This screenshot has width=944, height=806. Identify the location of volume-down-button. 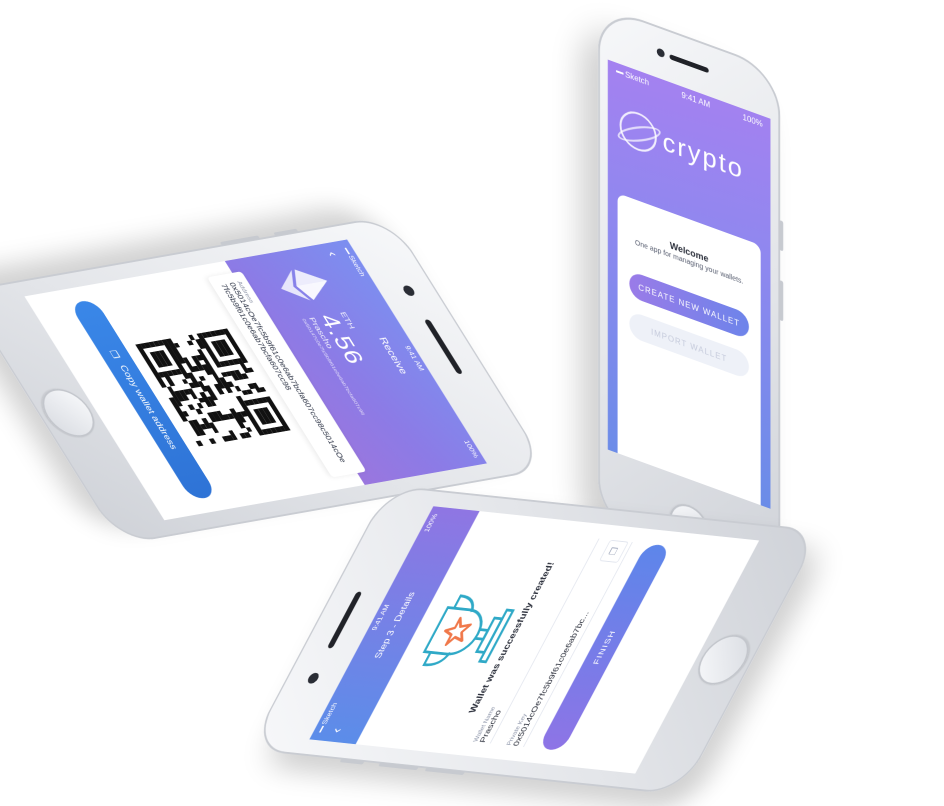
(445, 771).